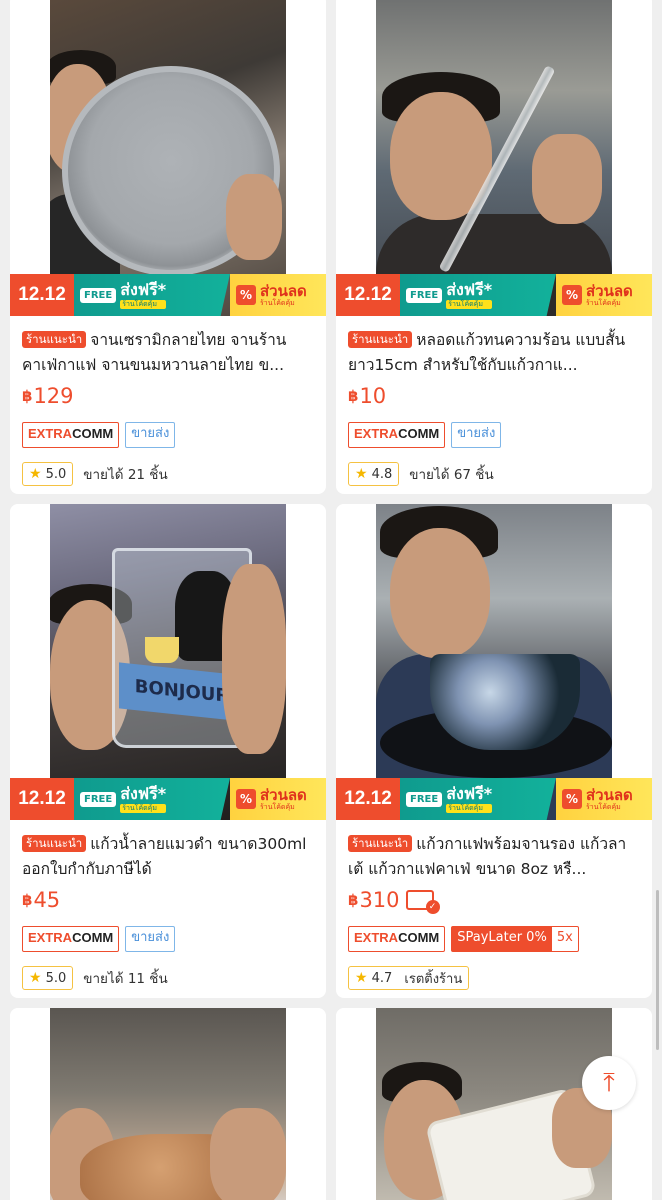 This screenshot has width=662, height=1200. What do you see at coordinates (168, 900) in the screenshot?
I see `price-row: ฿ 45` at bounding box center [168, 900].